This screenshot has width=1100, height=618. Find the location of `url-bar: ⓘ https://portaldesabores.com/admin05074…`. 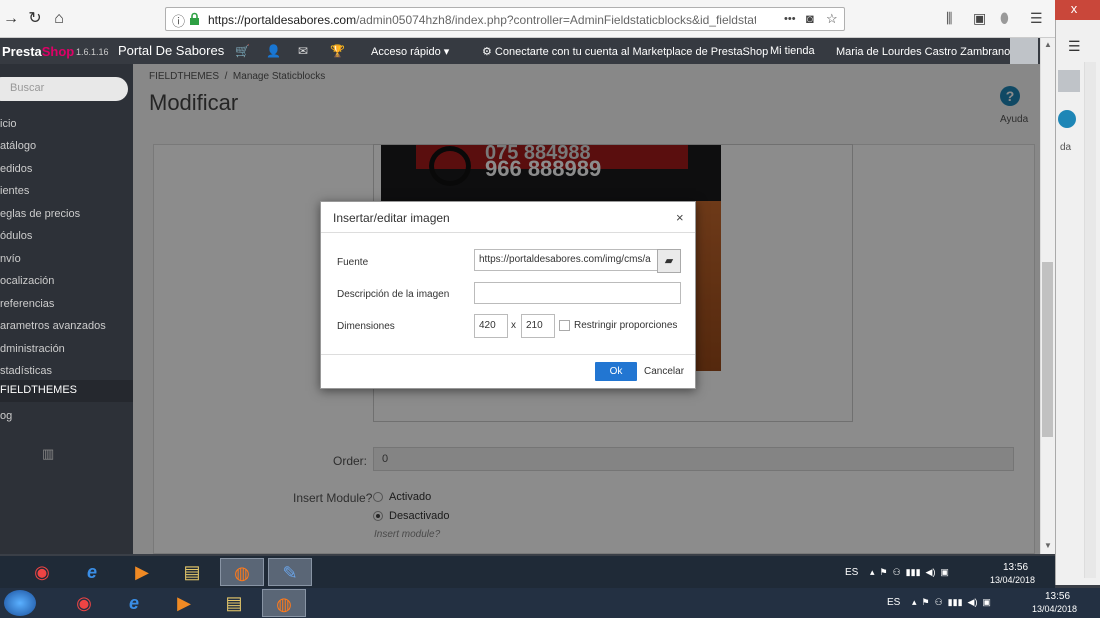

url-bar: ⓘ https://portaldesabores.com/admin05074… is located at coordinates (505, 19).